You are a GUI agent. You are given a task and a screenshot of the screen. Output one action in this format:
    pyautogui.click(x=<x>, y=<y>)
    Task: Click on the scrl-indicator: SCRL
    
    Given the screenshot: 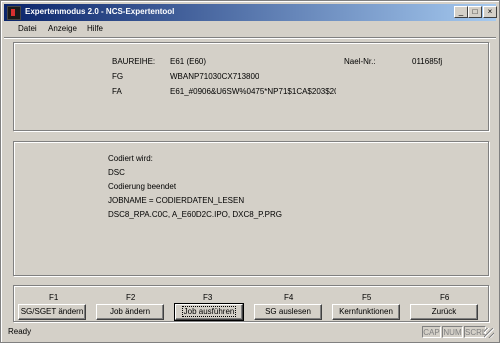 What is the action you would take?
    pyautogui.click(x=475, y=332)
    